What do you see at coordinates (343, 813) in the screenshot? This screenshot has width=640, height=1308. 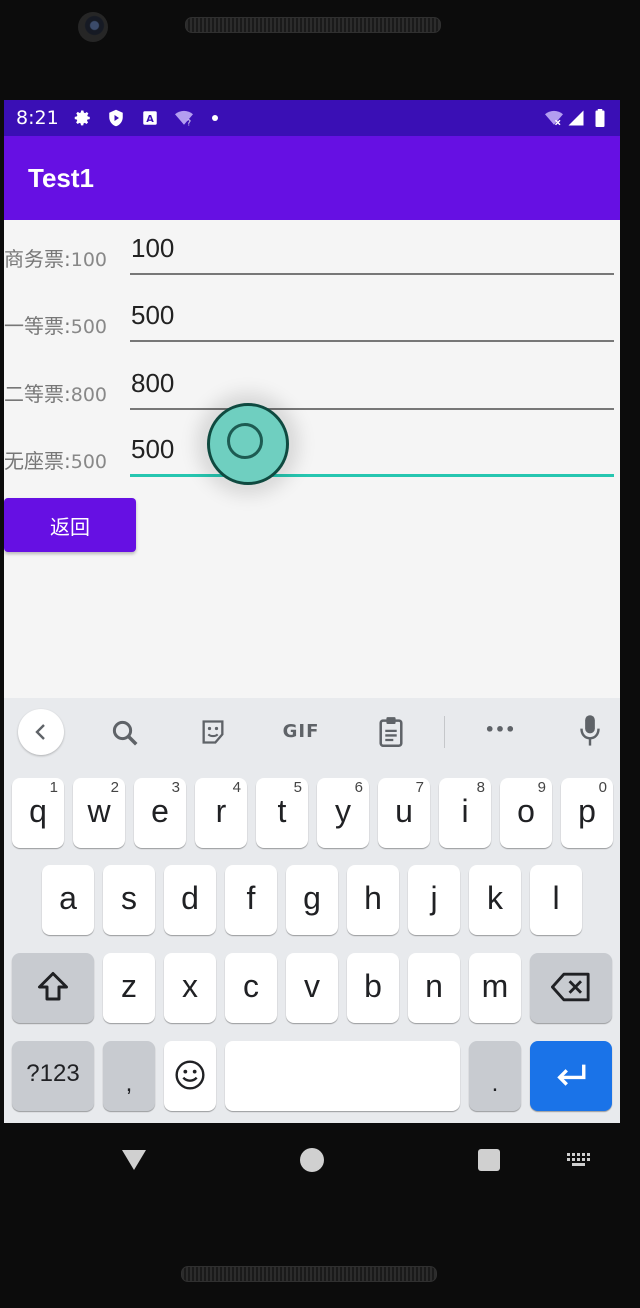 I see `key-y: y6` at bounding box center [343, 813].